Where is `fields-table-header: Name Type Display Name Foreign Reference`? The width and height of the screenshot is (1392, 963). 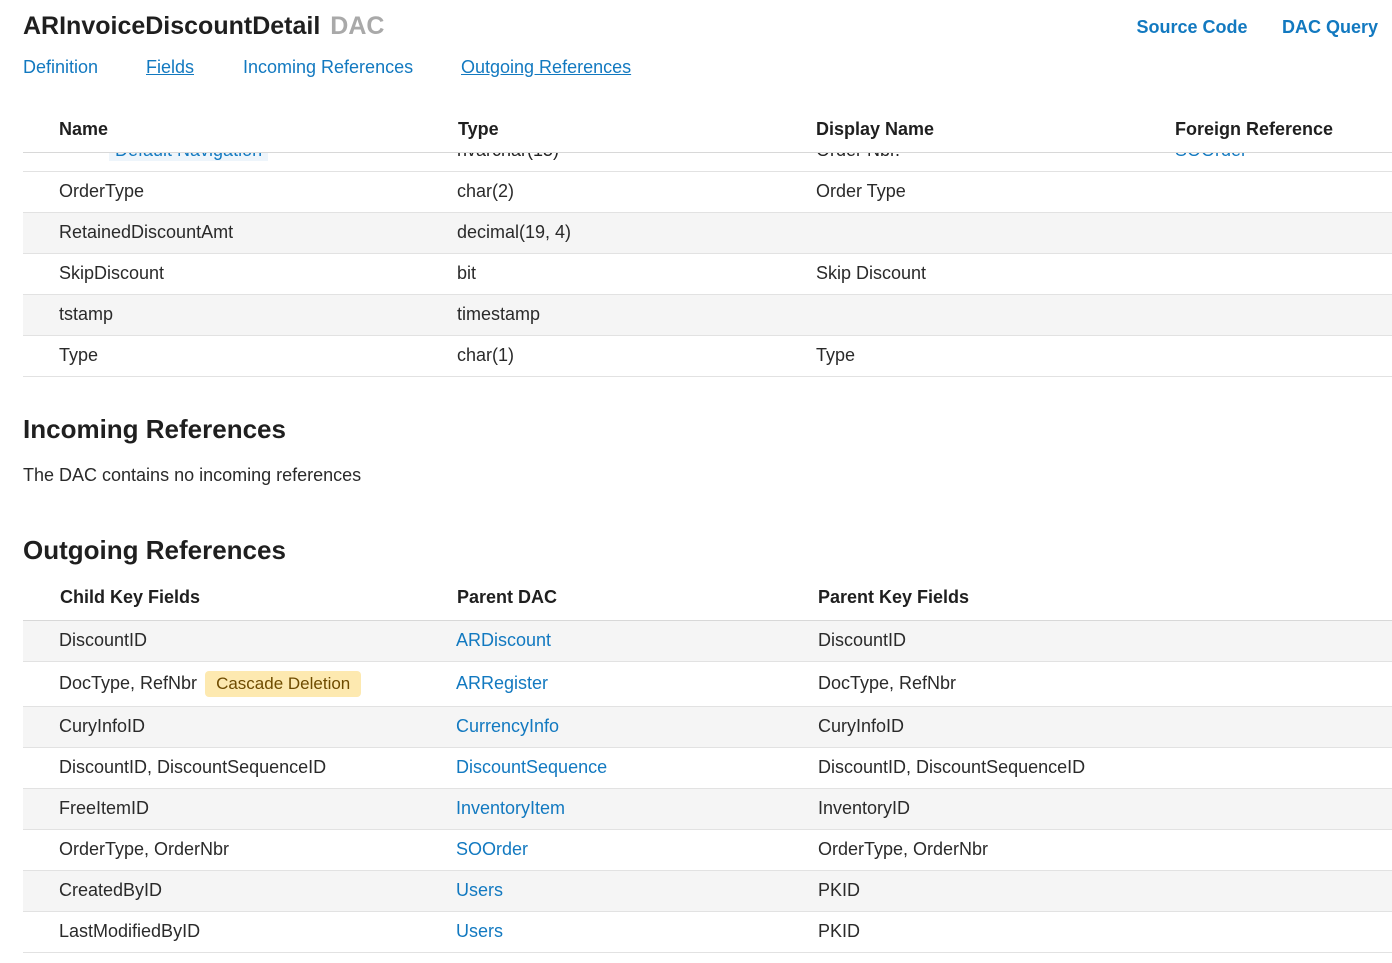 fields-table-header: Name Type Display Name Foreign Reference is located at coordinates (707, 130).